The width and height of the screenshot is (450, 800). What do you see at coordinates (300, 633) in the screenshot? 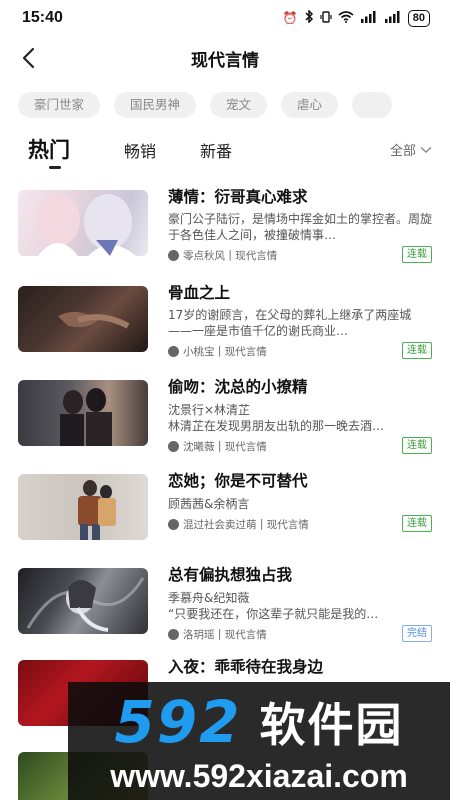
I see `book-meta: 洛玥瑶 | 现代言情 完结` at bounding box center [300, 633].